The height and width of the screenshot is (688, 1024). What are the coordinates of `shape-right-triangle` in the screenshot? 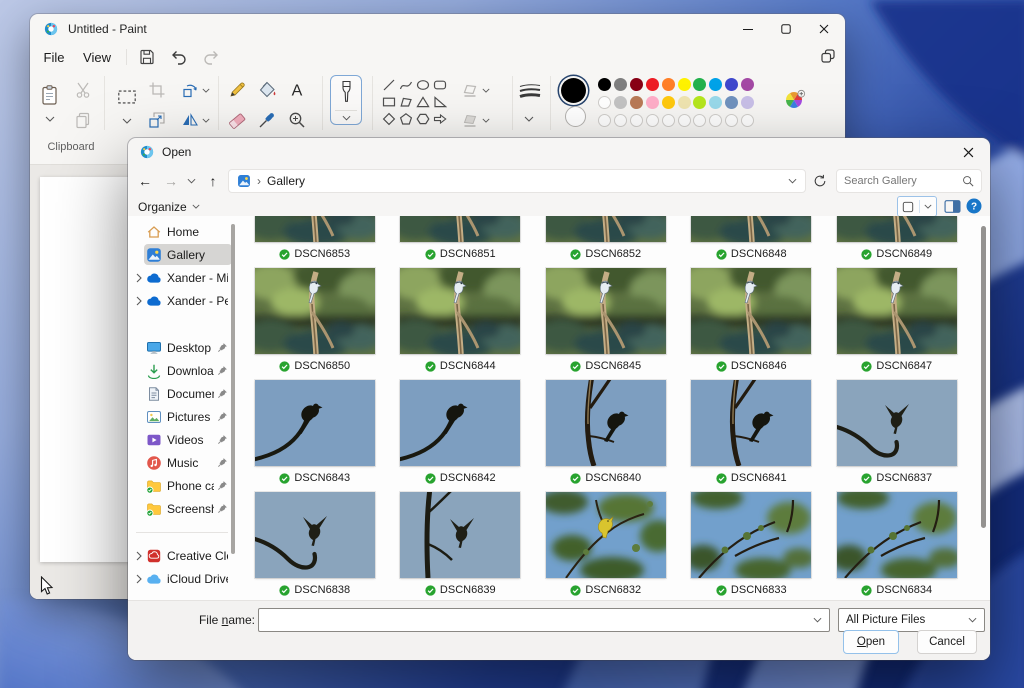 It's located at (440, 102).